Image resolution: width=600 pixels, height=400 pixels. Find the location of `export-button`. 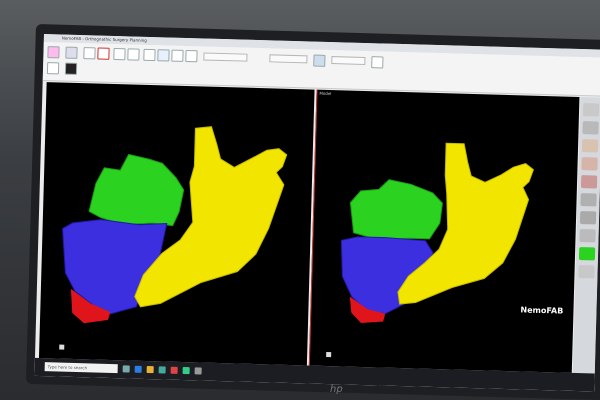

export-button is located at coordinates (103, 53).